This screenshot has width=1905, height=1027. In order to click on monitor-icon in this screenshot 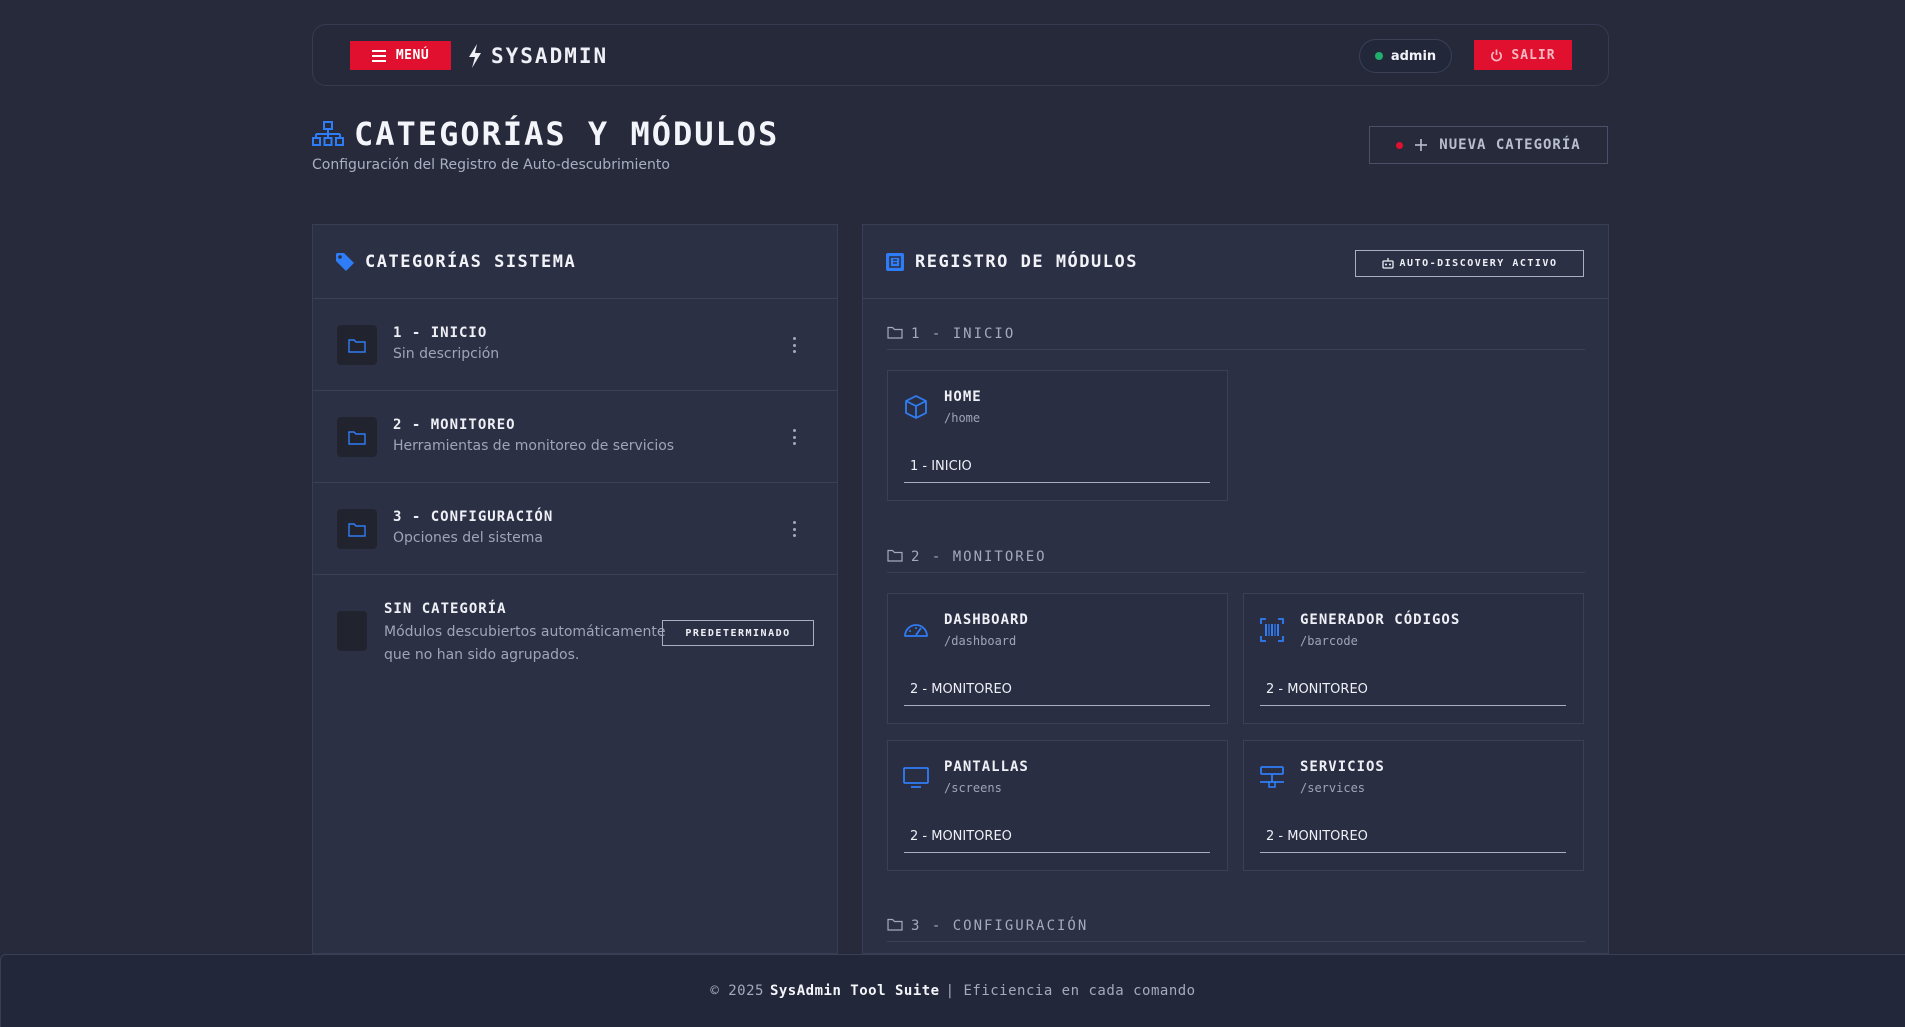, I will do `click(916, 777)`.